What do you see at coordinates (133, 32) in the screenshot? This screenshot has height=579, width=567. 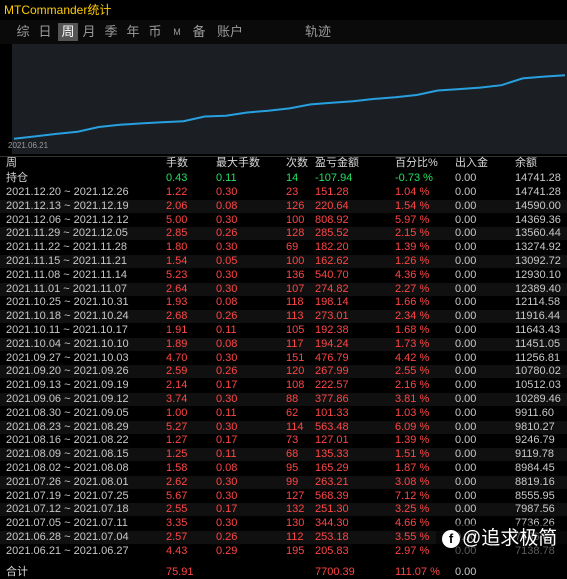 I see `tab-year: 年` at bounding box center [133, 32].